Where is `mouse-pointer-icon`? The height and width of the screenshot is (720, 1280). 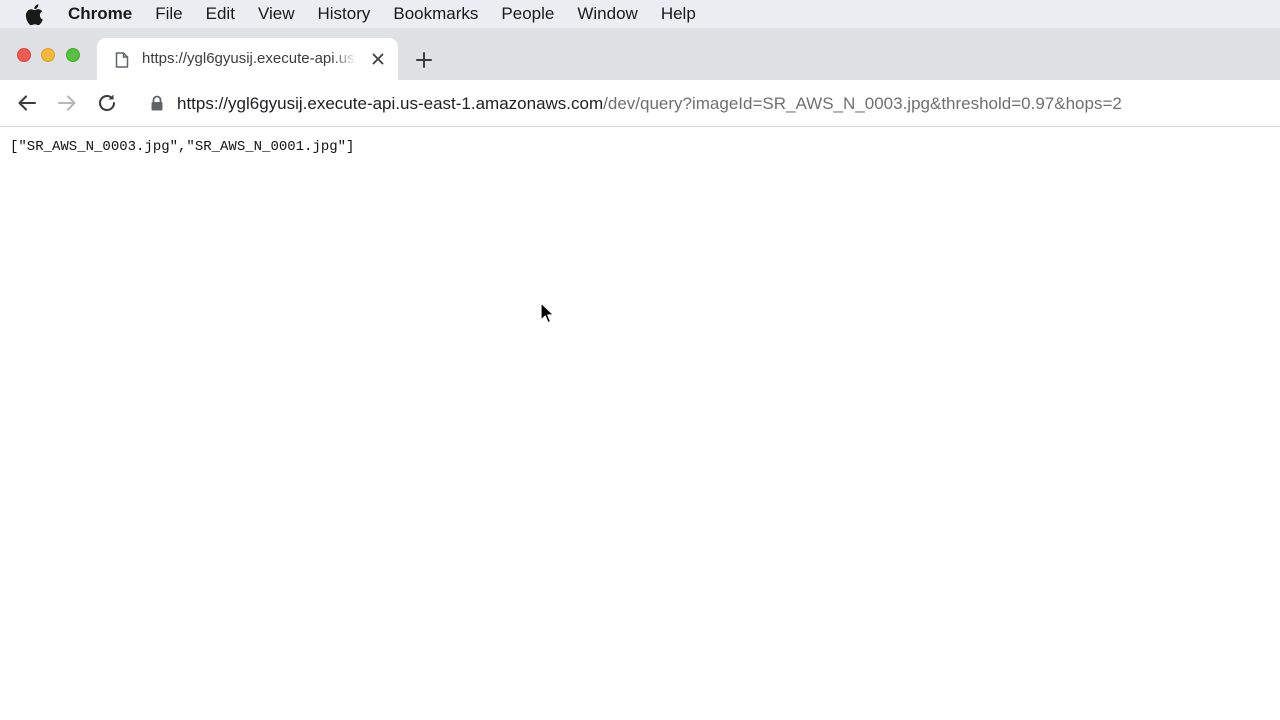
mouse-pointer-icon is located at coordinates (548, 314).